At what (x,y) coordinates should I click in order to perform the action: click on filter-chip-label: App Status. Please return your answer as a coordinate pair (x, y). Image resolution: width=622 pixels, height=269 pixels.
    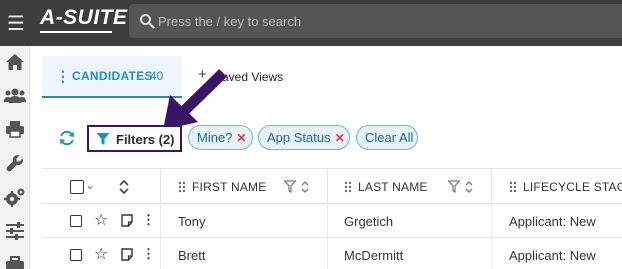
    Looking at the image, I should click on (299, 137).